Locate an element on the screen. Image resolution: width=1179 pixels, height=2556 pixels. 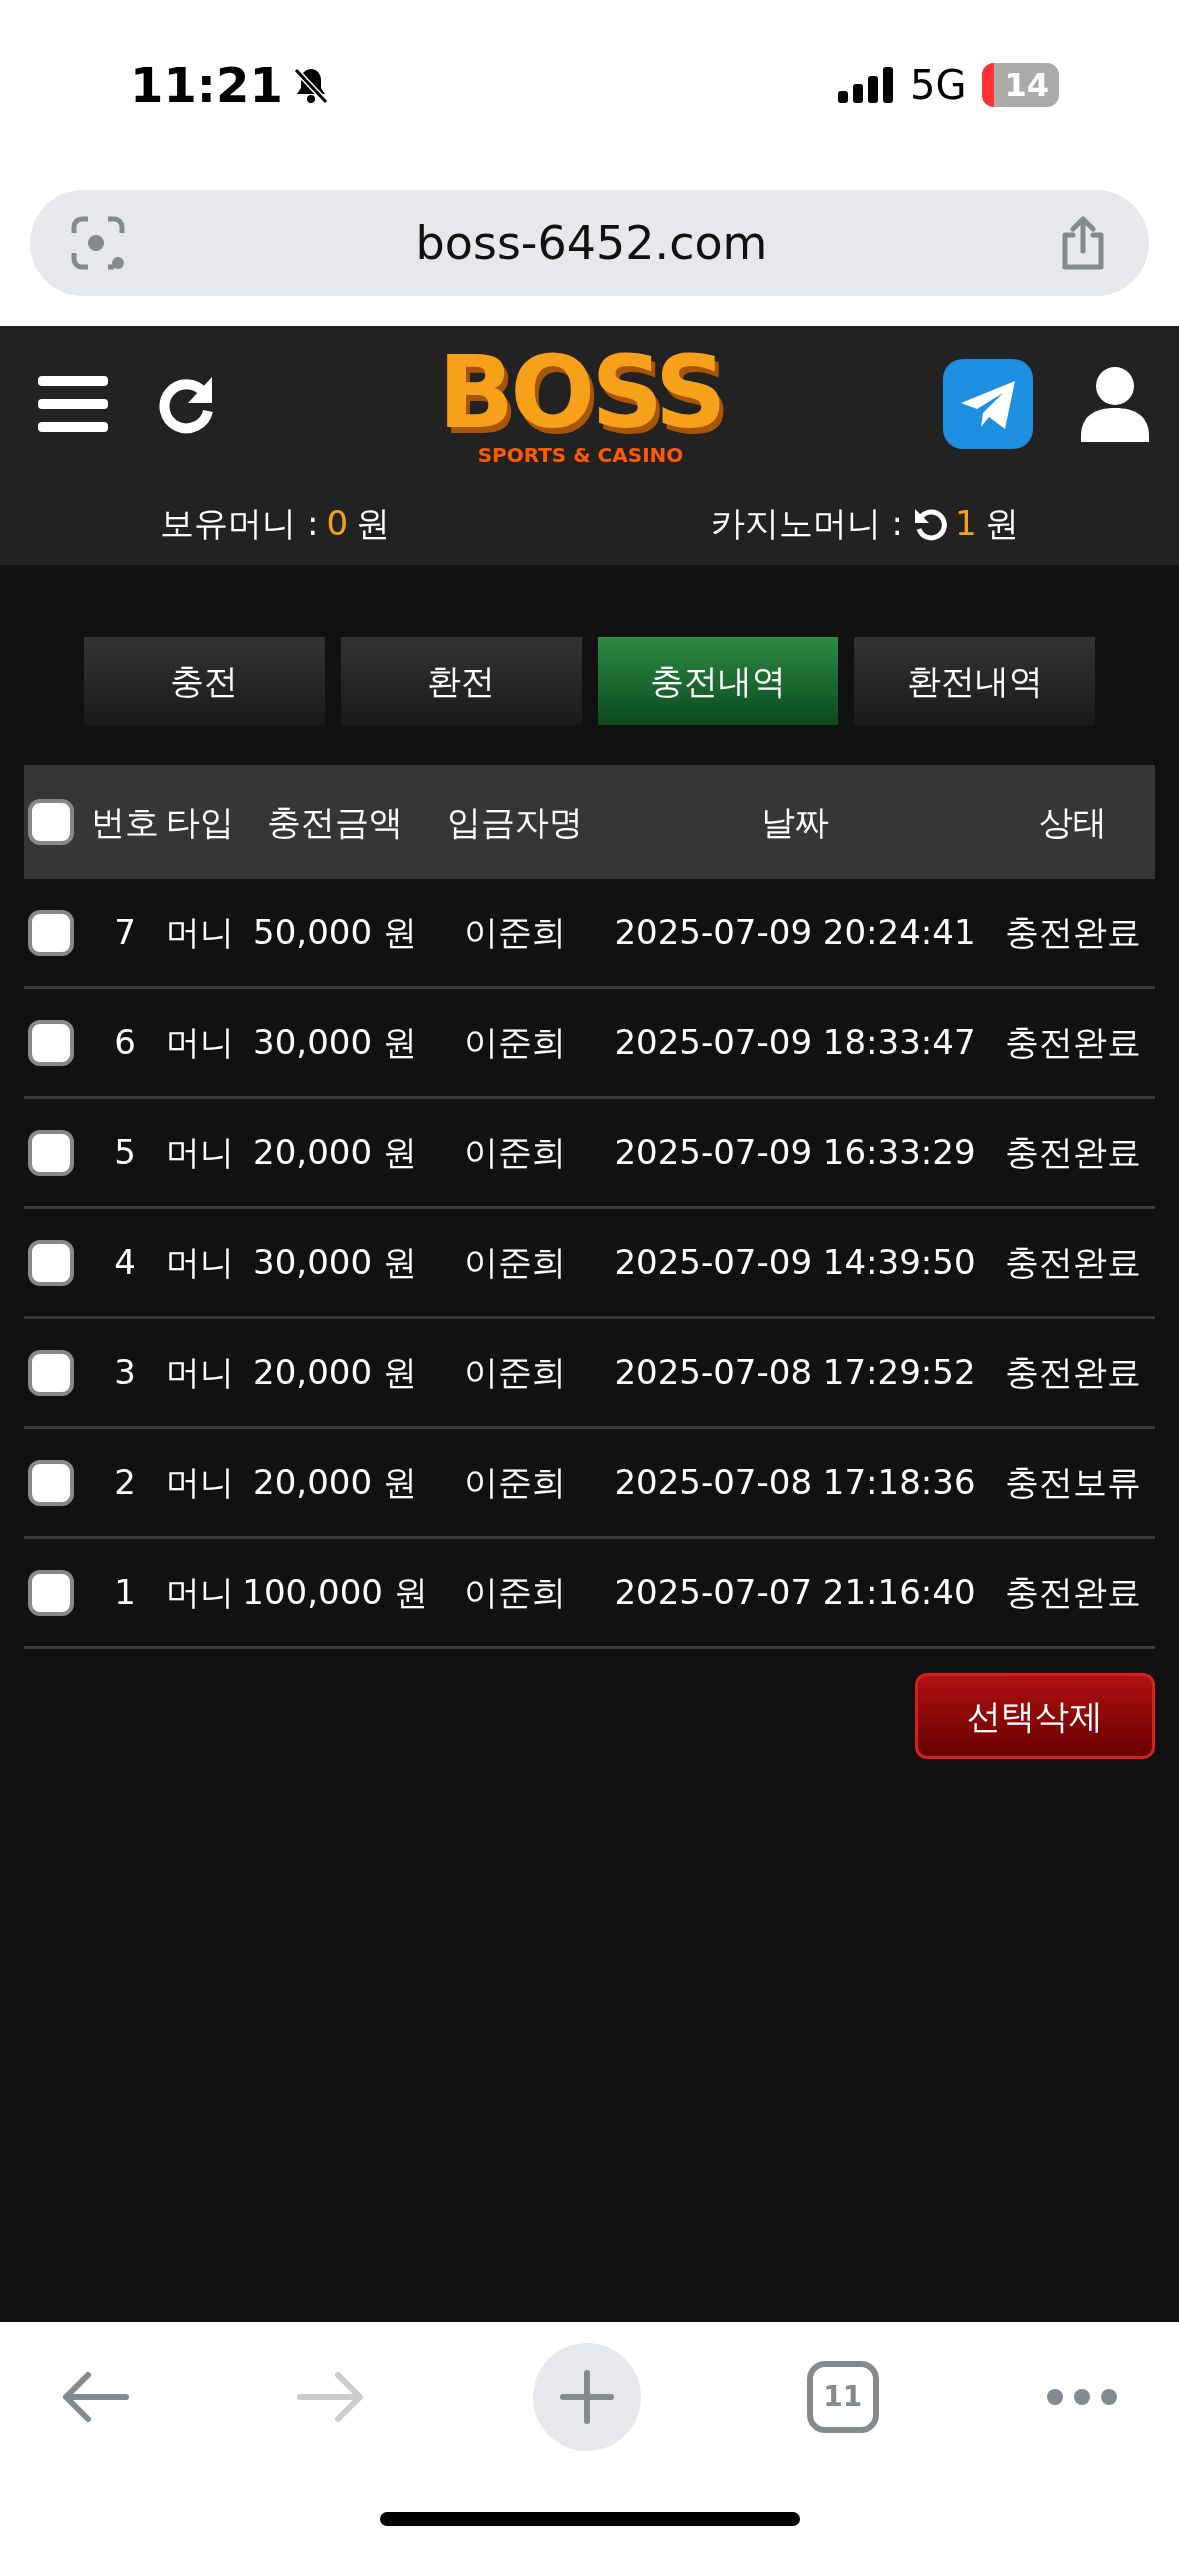
address-bar: boss-6452.com is located at coordinates (589, 243).